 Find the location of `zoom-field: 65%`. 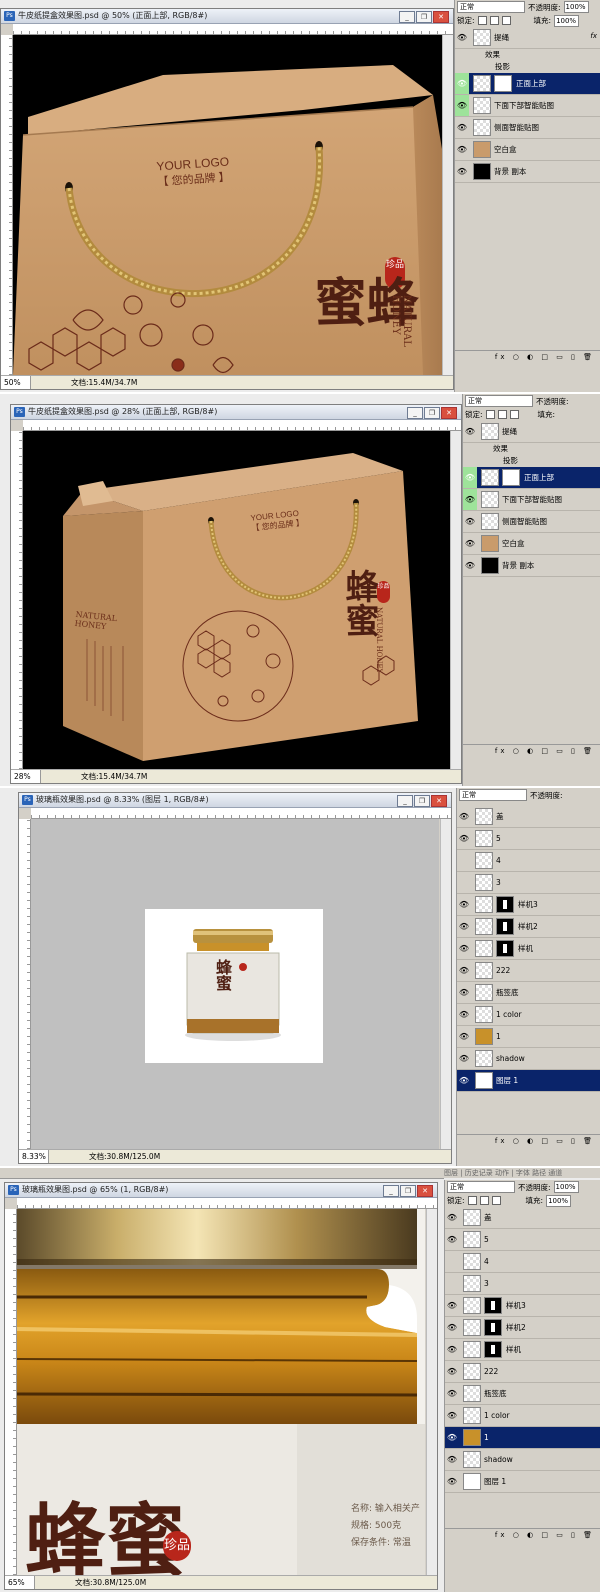

zoom-field: 65% is located at coordinates (20, 1582).